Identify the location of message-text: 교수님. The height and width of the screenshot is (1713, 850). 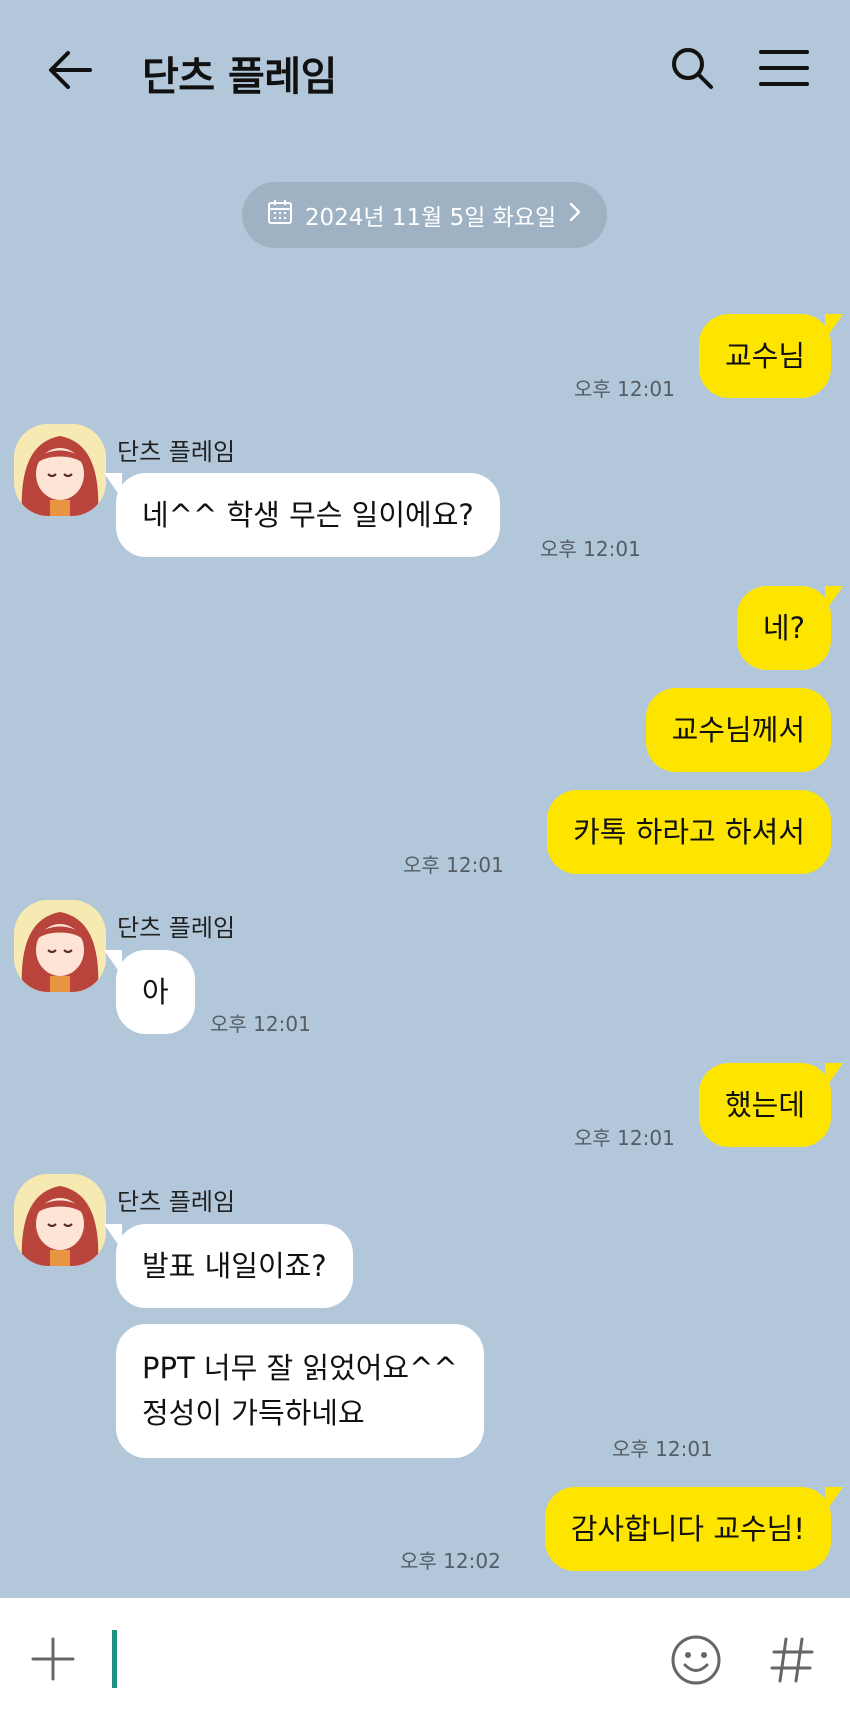
(764, 355).